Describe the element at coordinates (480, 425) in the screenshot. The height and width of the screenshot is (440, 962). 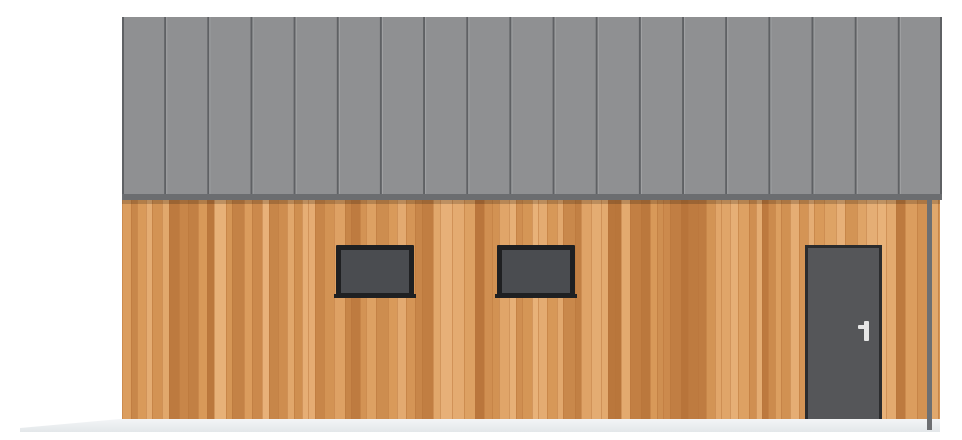
I see `ground-strip` at that location.